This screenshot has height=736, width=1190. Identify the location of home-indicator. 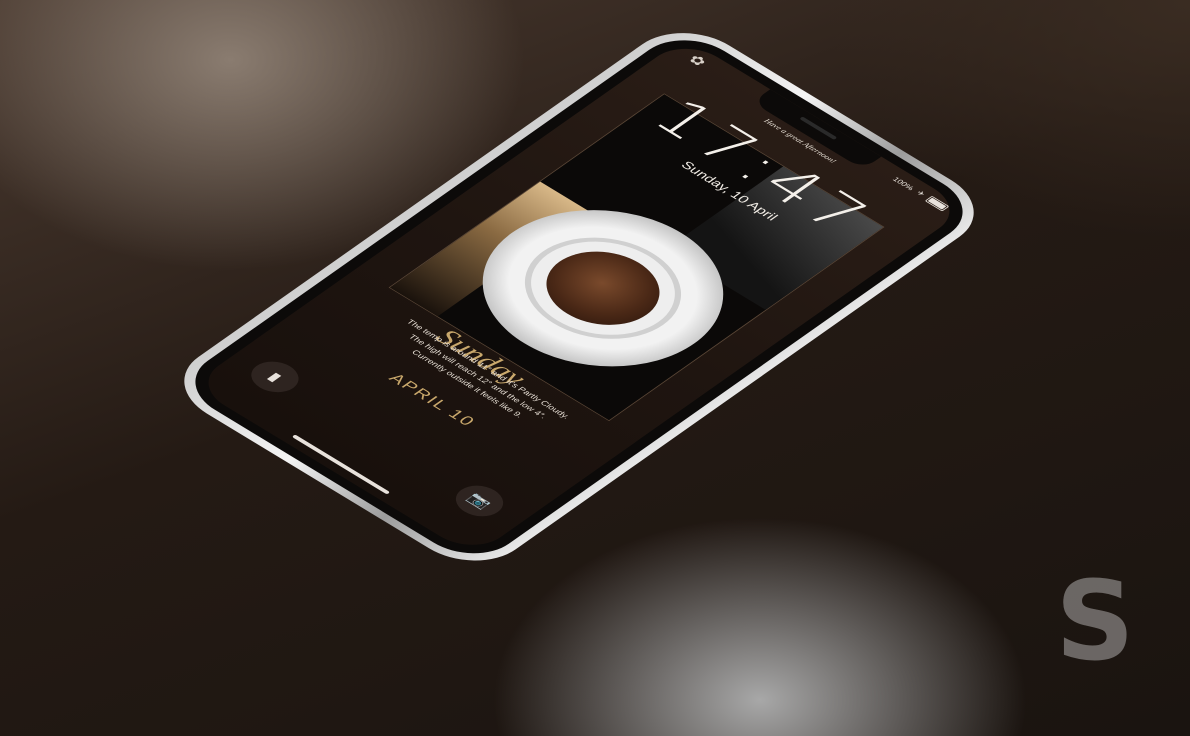
(341, 464).